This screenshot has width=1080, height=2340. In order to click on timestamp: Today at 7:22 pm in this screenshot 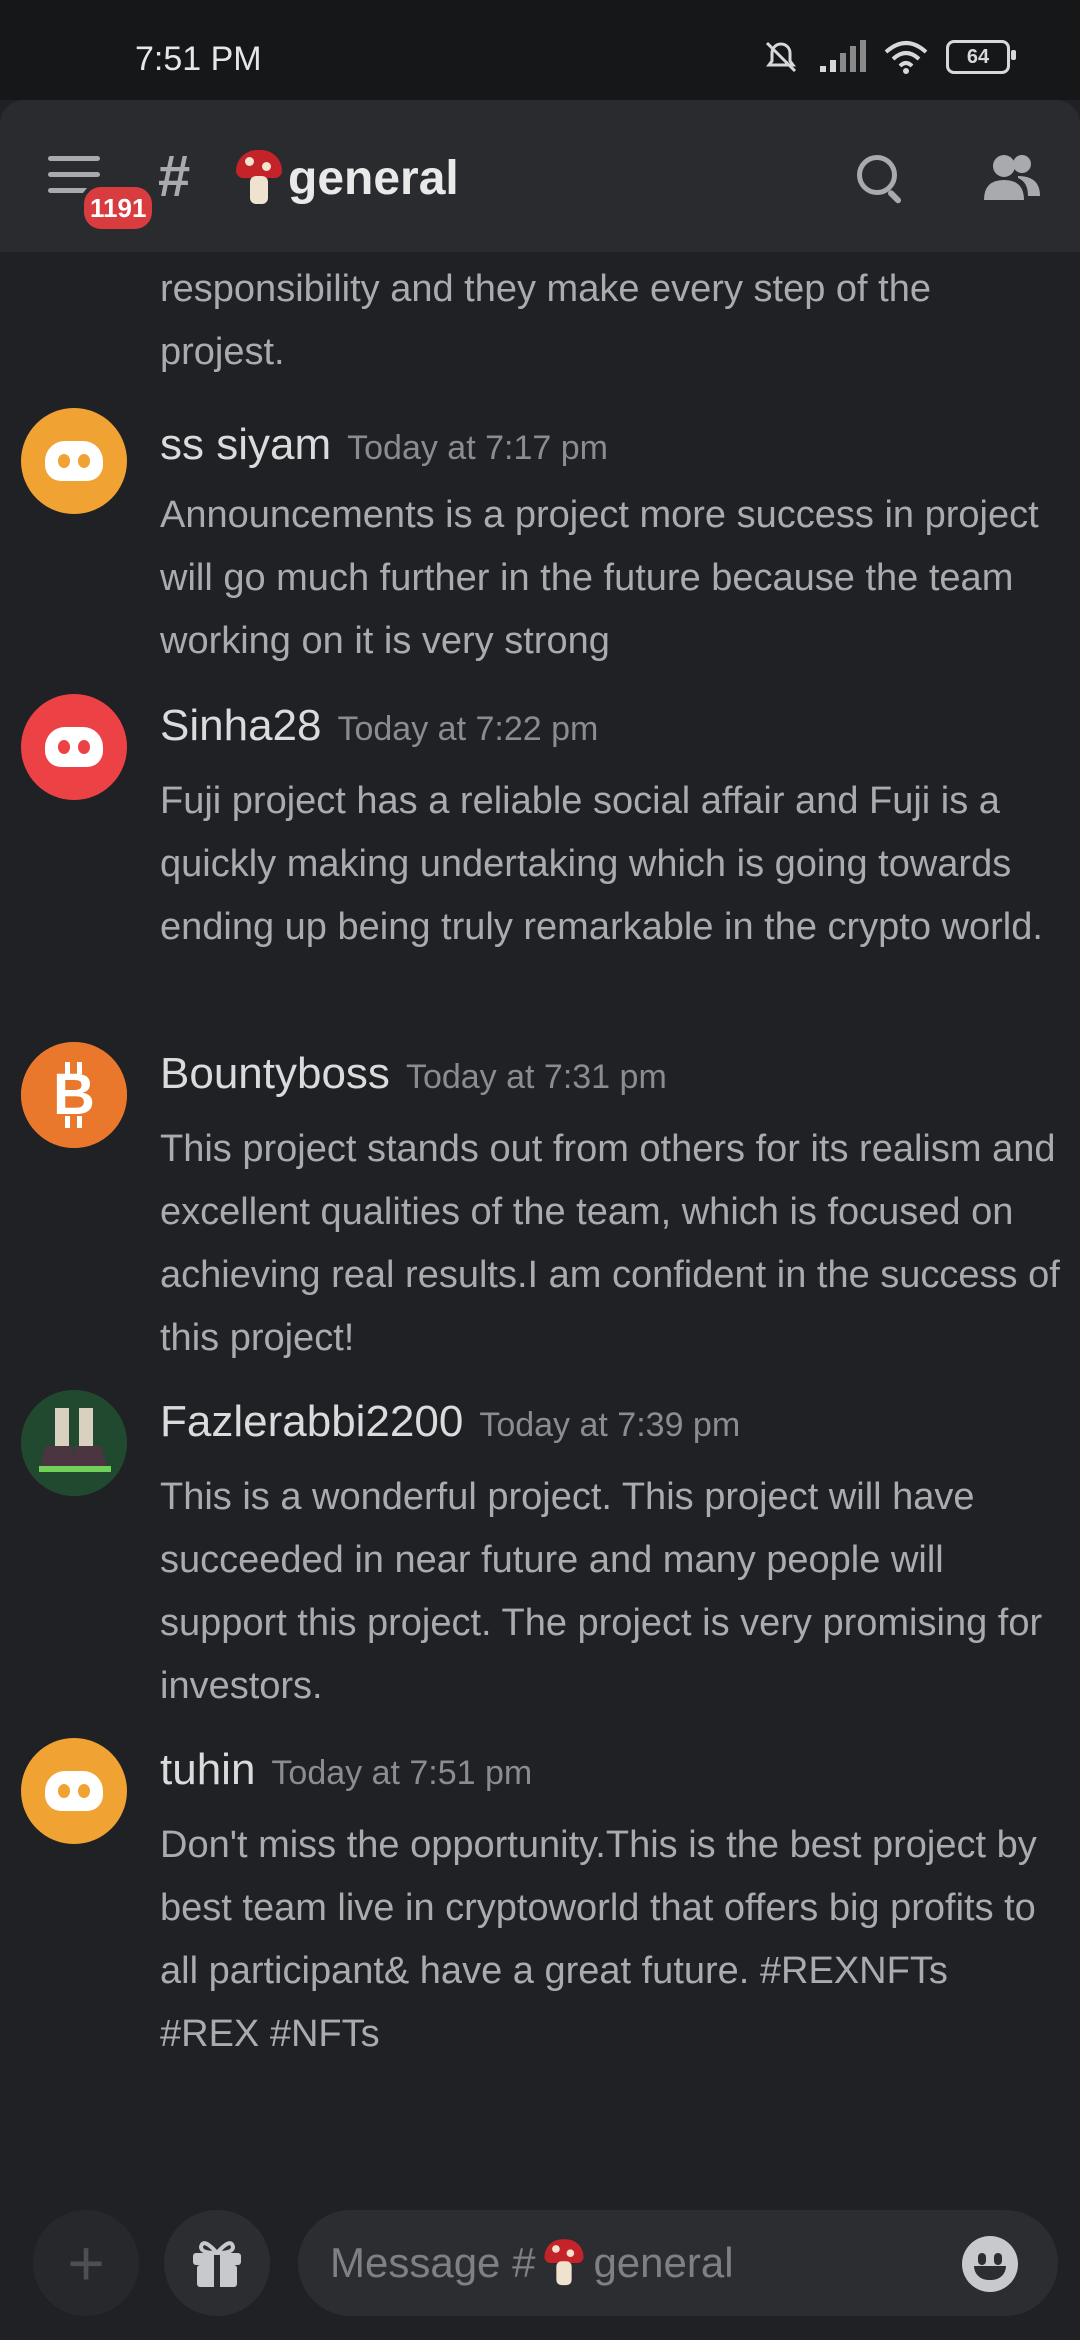, I will do `click(468, 729)`.